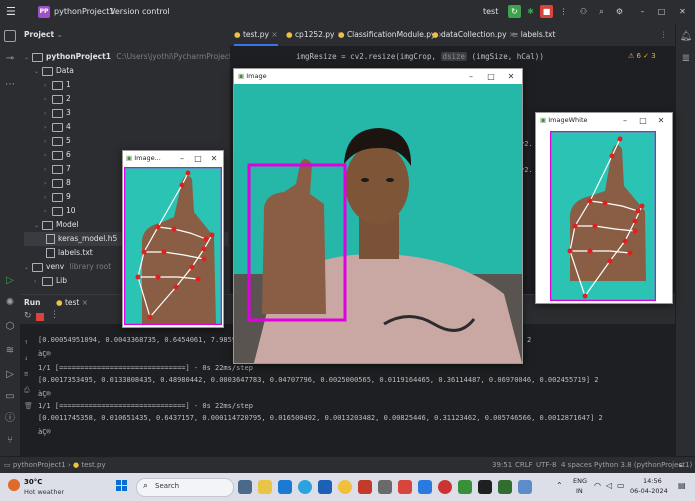 Image resolution: width=695 pixels, height=501 pixels. Describe the element at coordinates (378, 76) in the screenshot. I see `image-window-titlebar: ▣ Image – □ ✕` at that location.